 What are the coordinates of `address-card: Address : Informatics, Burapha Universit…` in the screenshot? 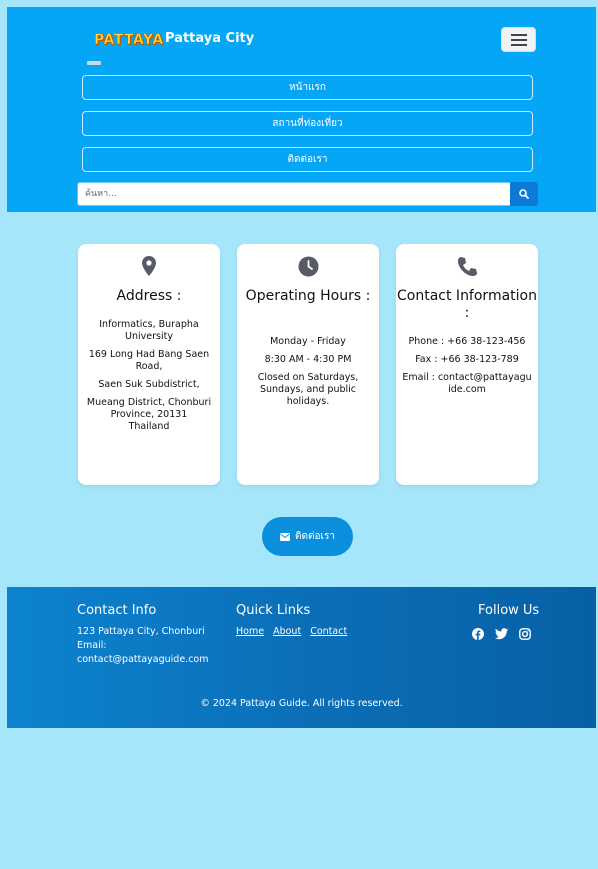 It's located at (149, 364).